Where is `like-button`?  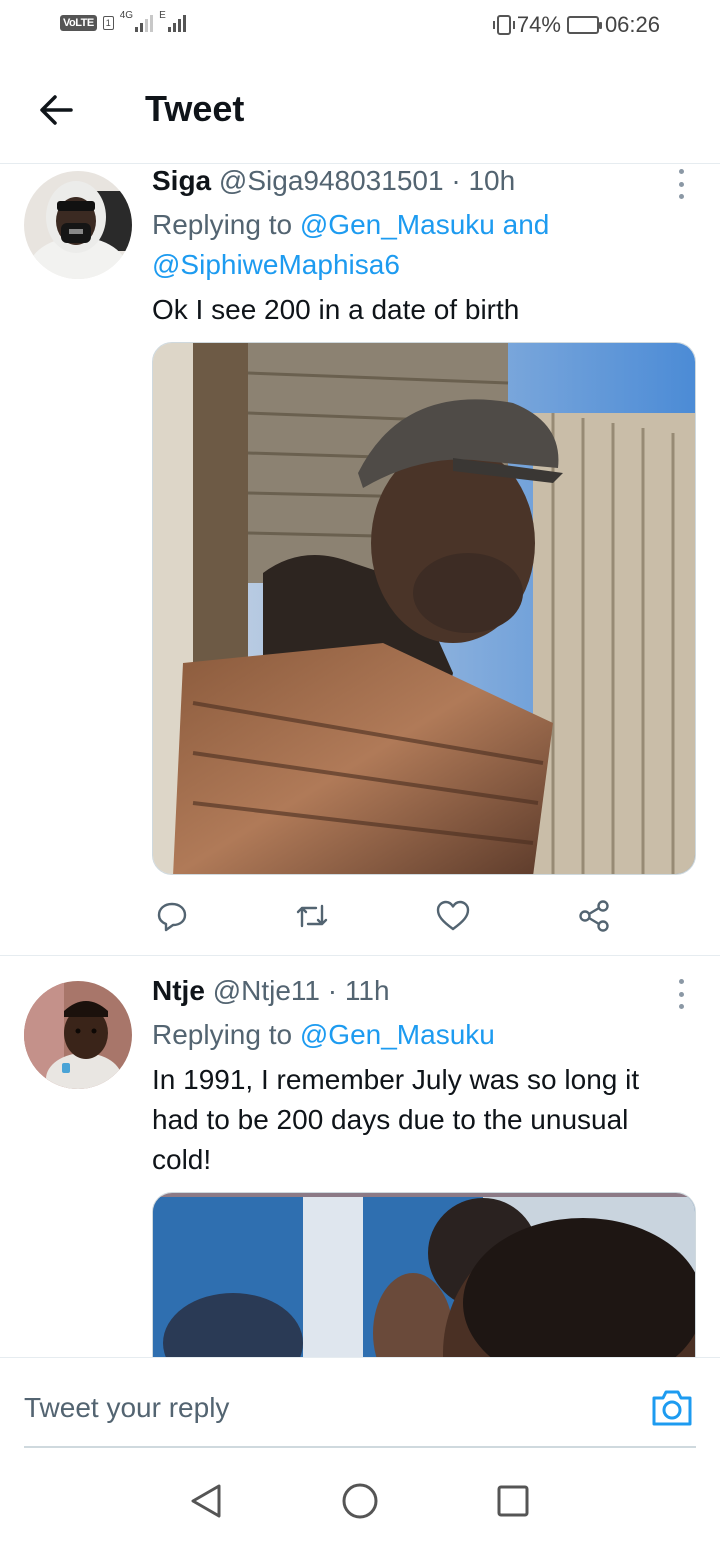 like-button is located at coordinates (453, 916).